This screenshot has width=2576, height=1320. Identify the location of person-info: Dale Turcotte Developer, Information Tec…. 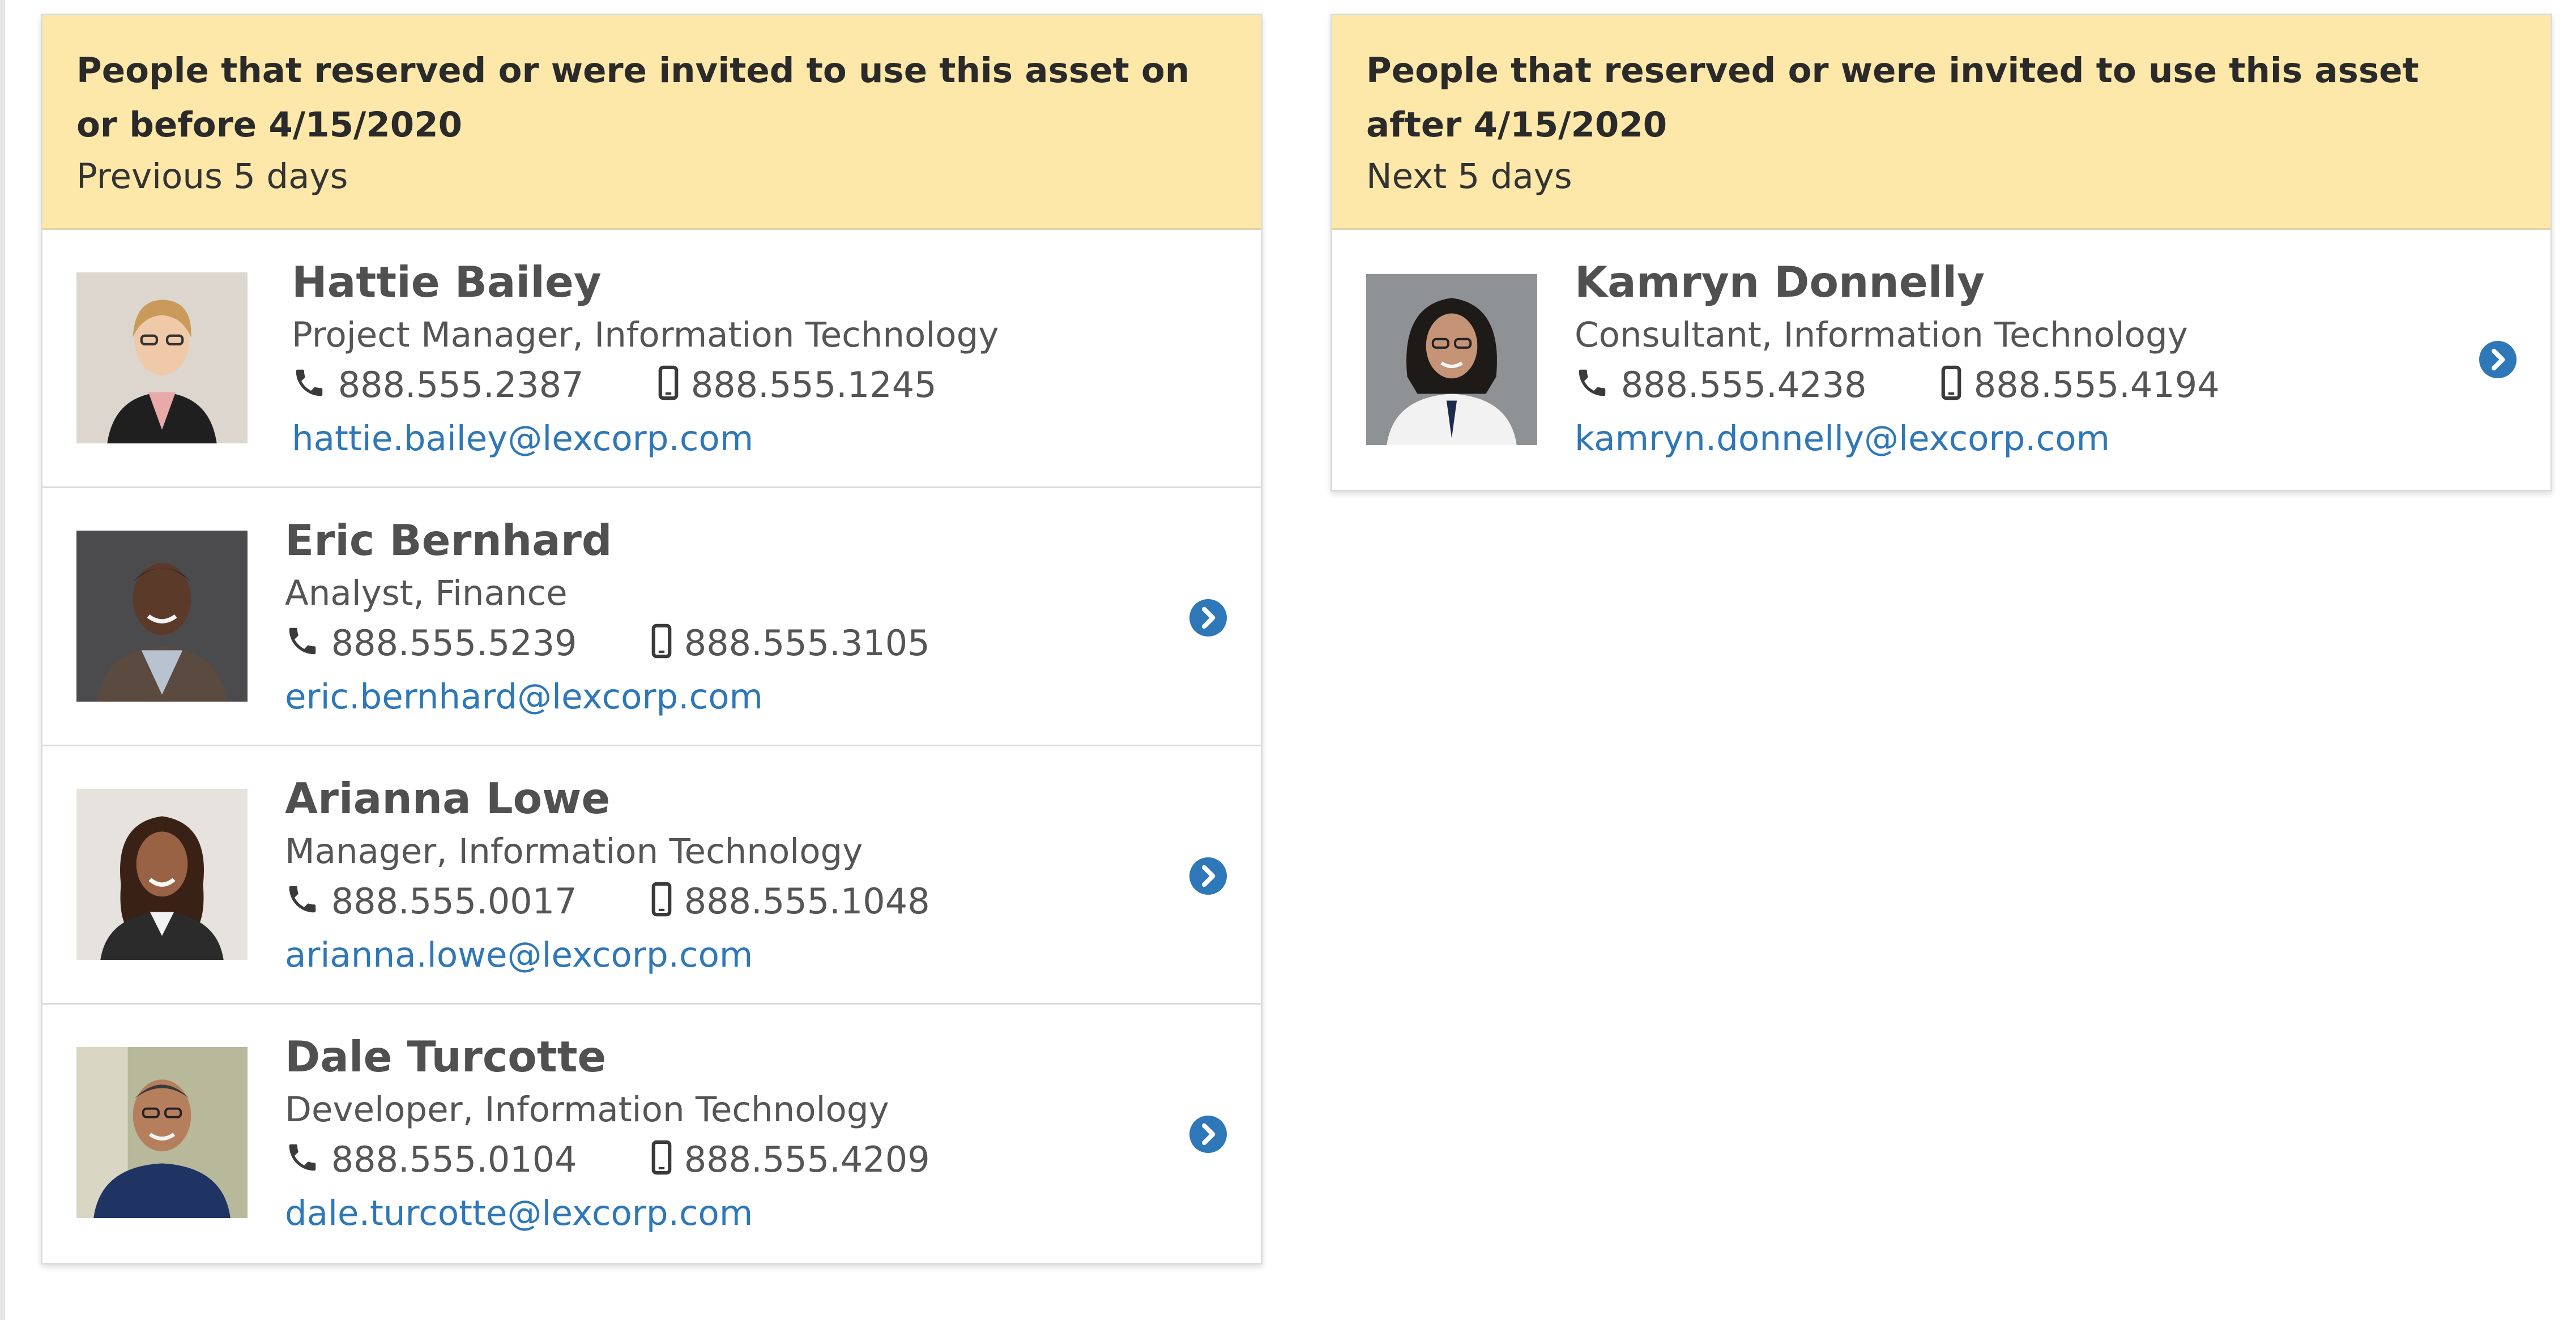
(710, 1133).